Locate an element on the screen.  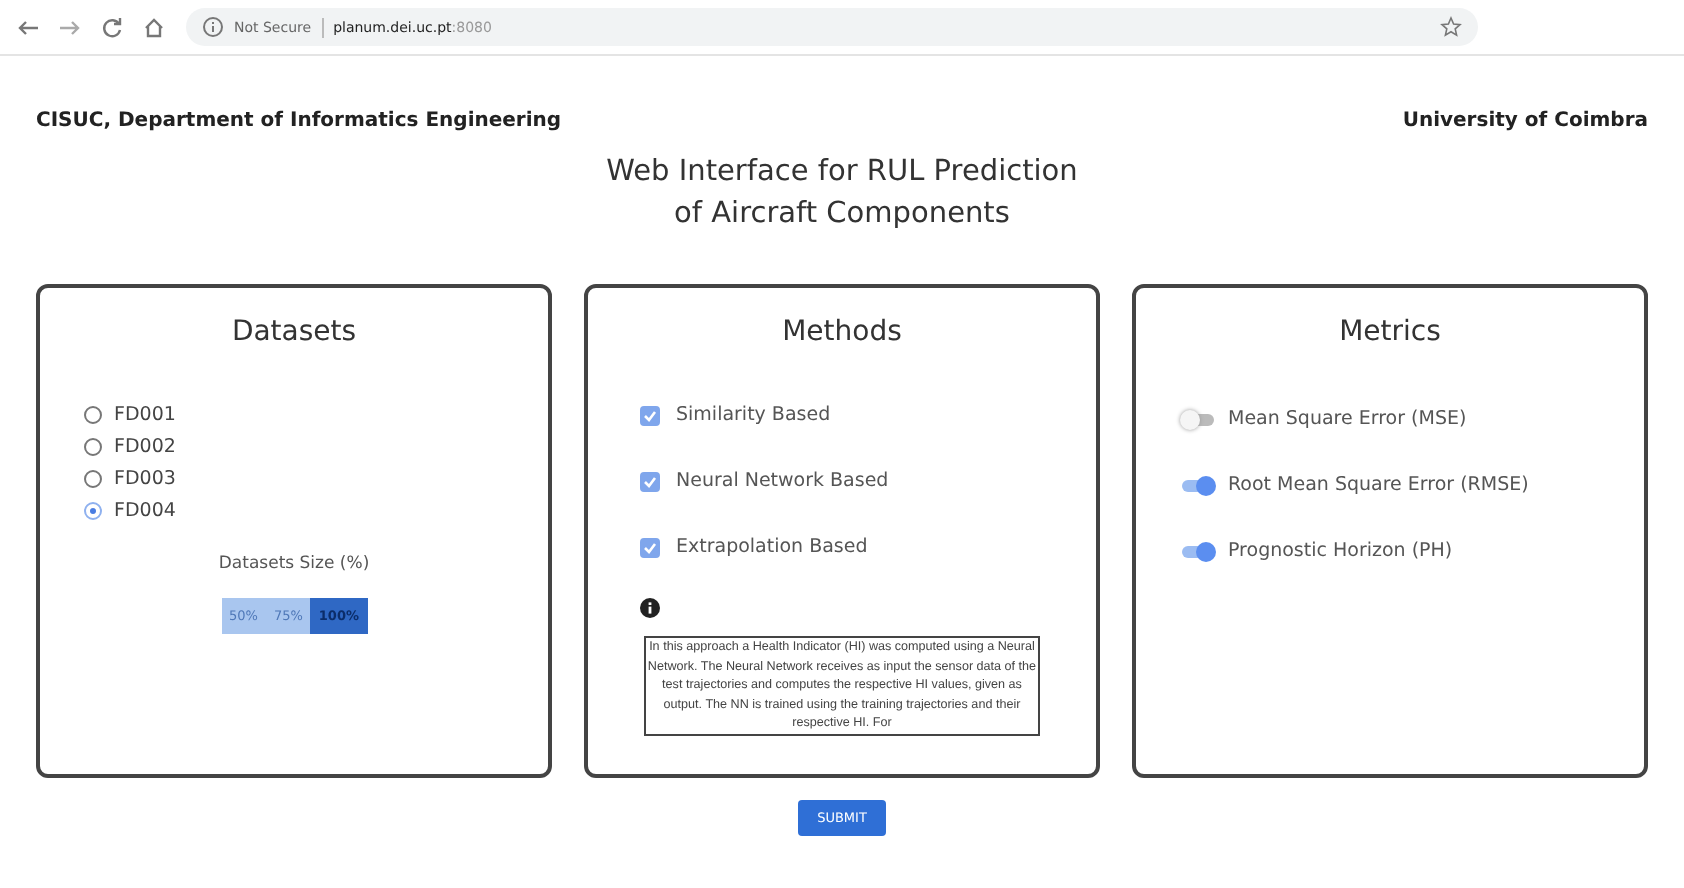
star-icon is located at coordinates (1451, 27).